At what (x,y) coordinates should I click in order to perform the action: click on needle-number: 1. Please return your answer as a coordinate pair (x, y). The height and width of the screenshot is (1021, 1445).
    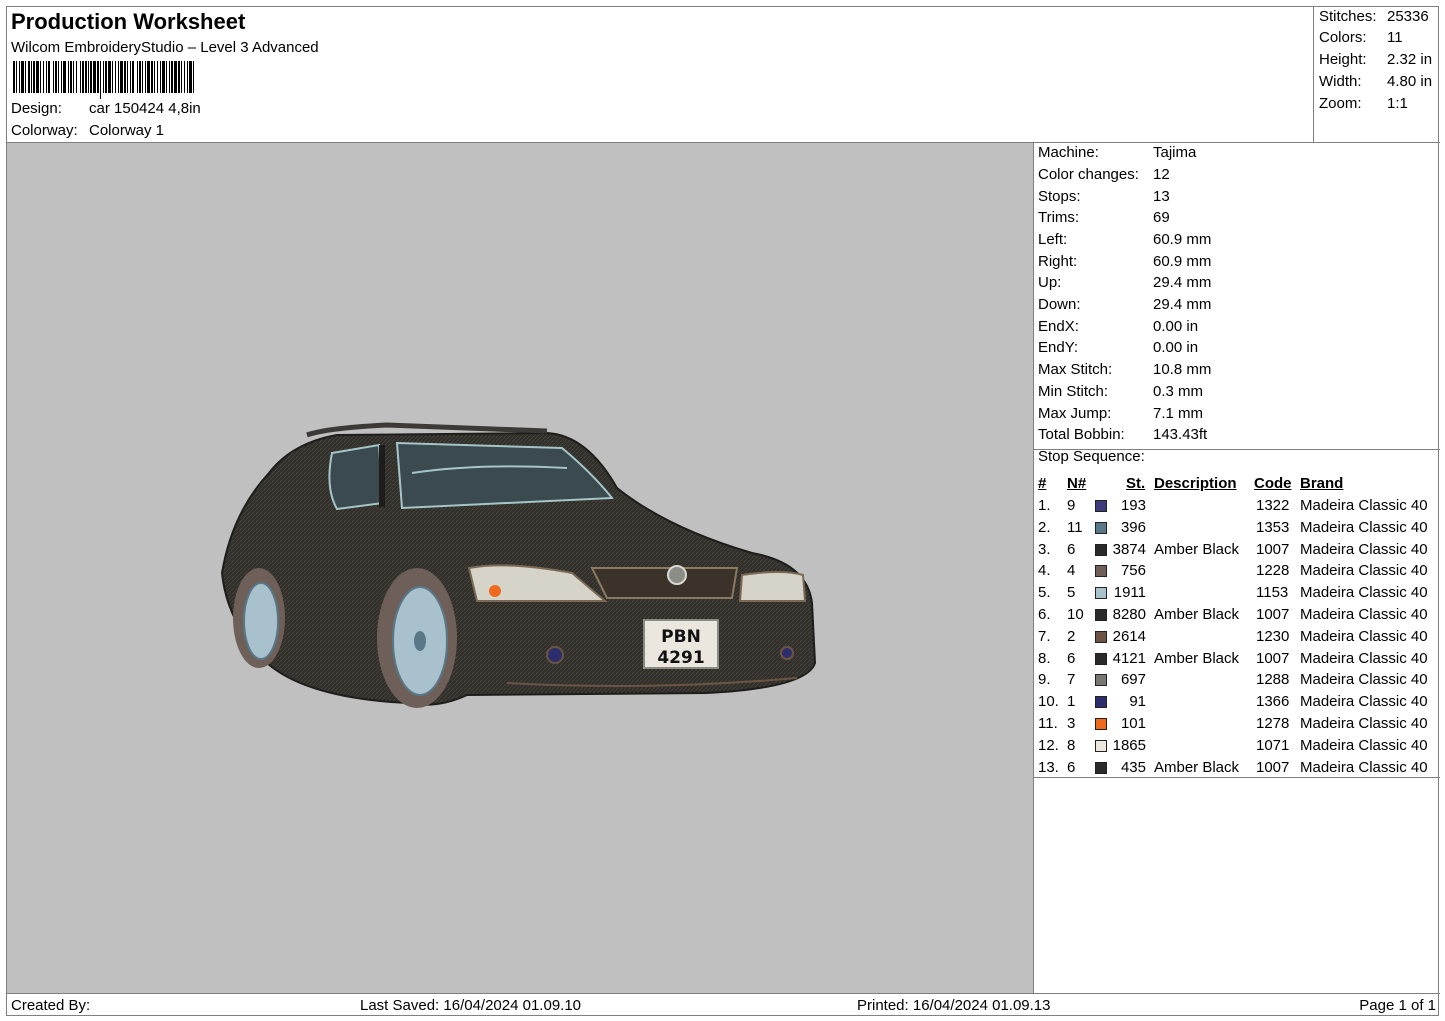
    Looking at the image, I should click on (1071, 702).